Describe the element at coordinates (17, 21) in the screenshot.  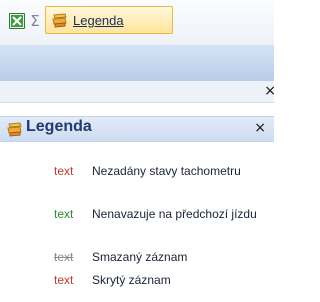
I see `excel-icon` at that location.